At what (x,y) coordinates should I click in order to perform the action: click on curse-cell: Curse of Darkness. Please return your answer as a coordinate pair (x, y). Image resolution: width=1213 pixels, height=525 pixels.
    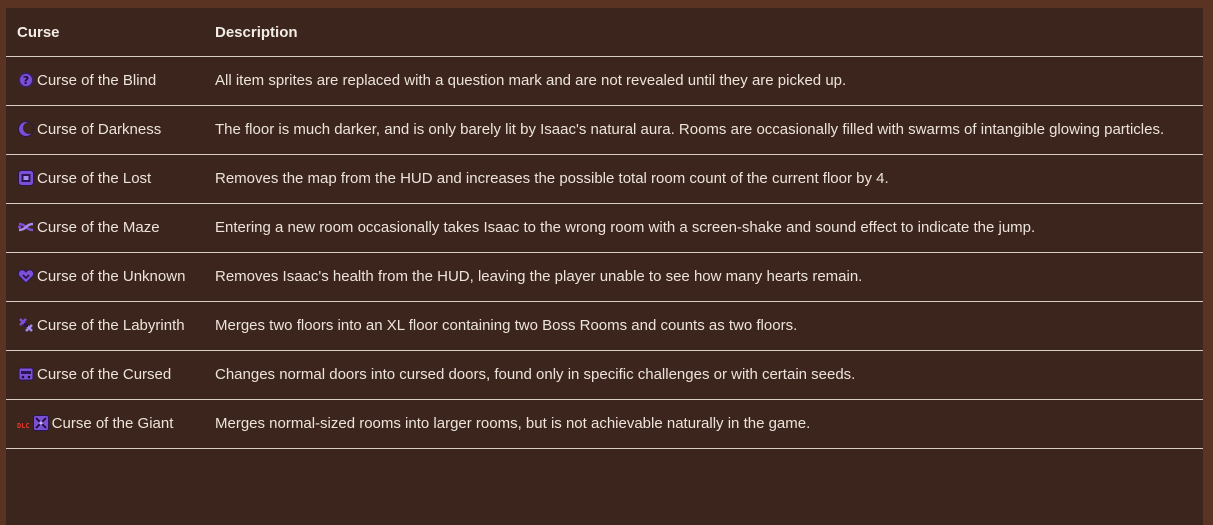
    Looking at the image, I should click on (105, 130).